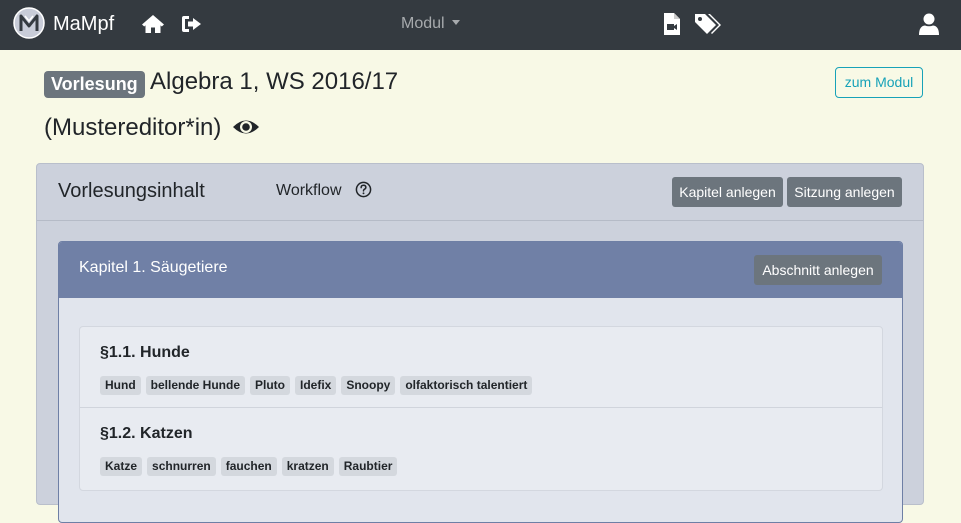  Describe the element at coordinates (131, 191) in the screenshot. I see `card-title: Vorlesungsinhalt` at that location.